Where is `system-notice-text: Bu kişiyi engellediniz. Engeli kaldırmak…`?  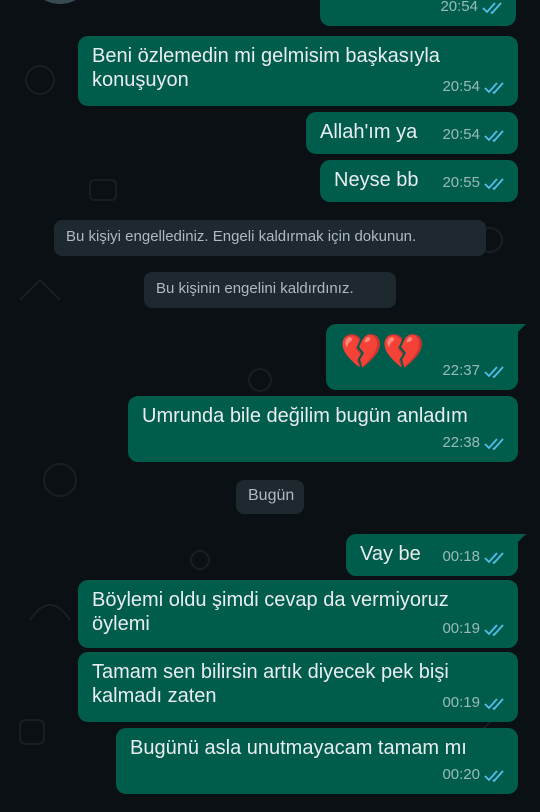
system-notice-text: Bu kişiyi engellediniz. Engeli kaldırmak… is located at coordinates (241, 236).